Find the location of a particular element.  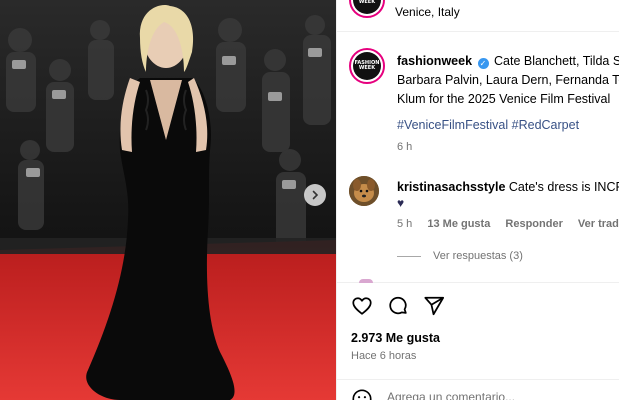

caption-username: fashionweek is located at coordinates (434, 61).